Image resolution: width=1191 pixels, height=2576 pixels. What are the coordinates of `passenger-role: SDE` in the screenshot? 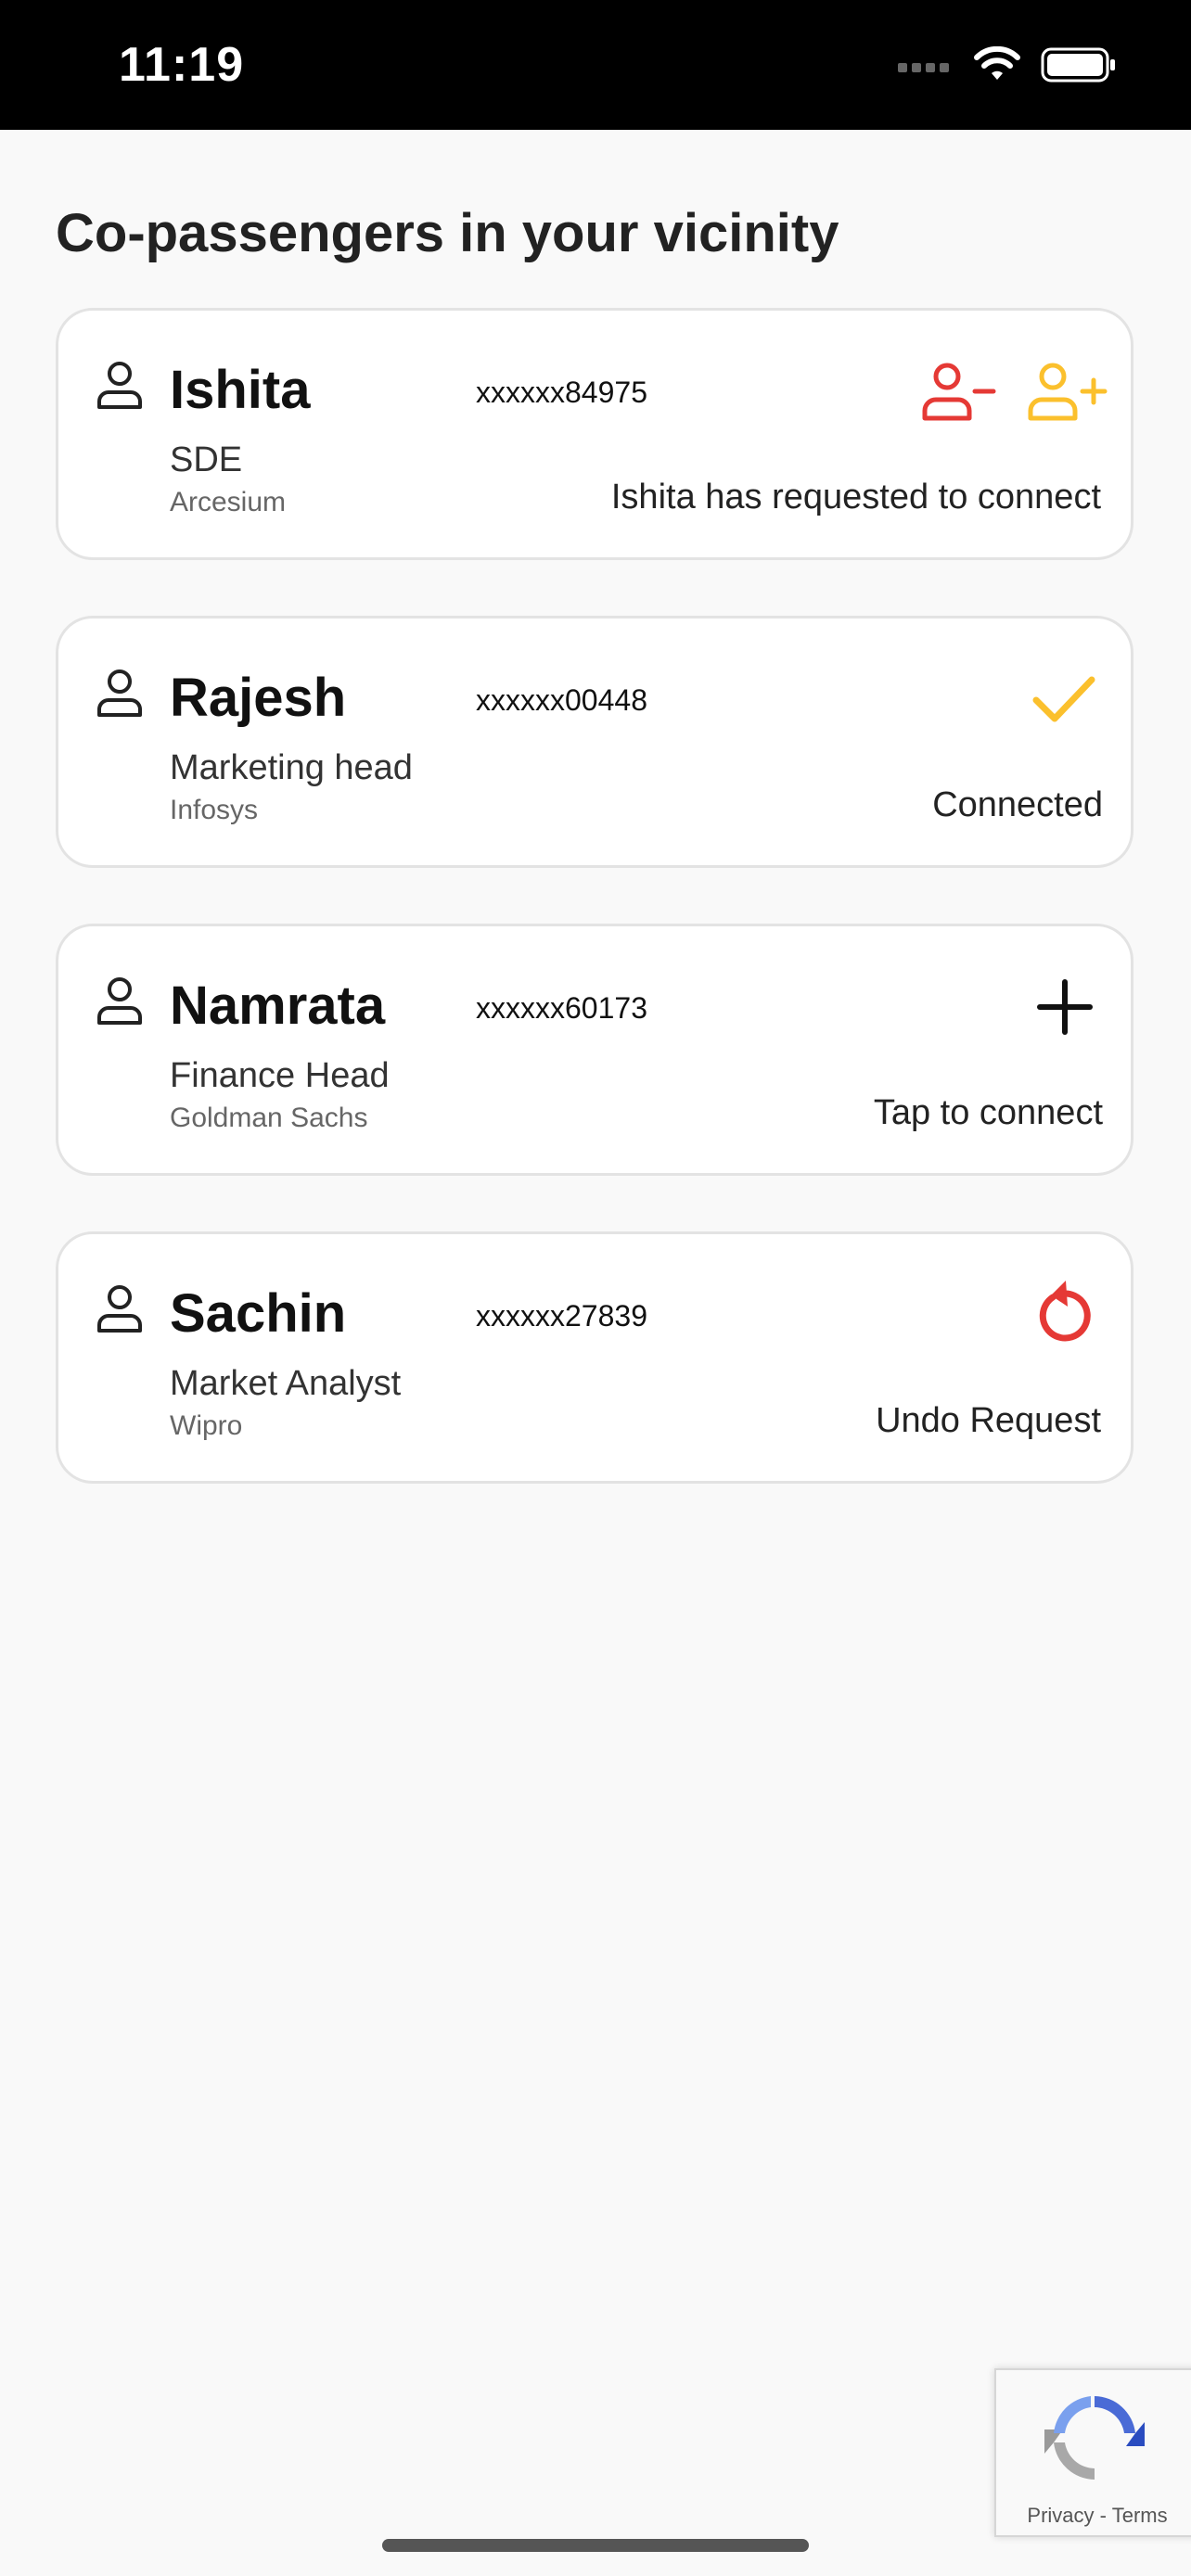 It's located at (206, 460).